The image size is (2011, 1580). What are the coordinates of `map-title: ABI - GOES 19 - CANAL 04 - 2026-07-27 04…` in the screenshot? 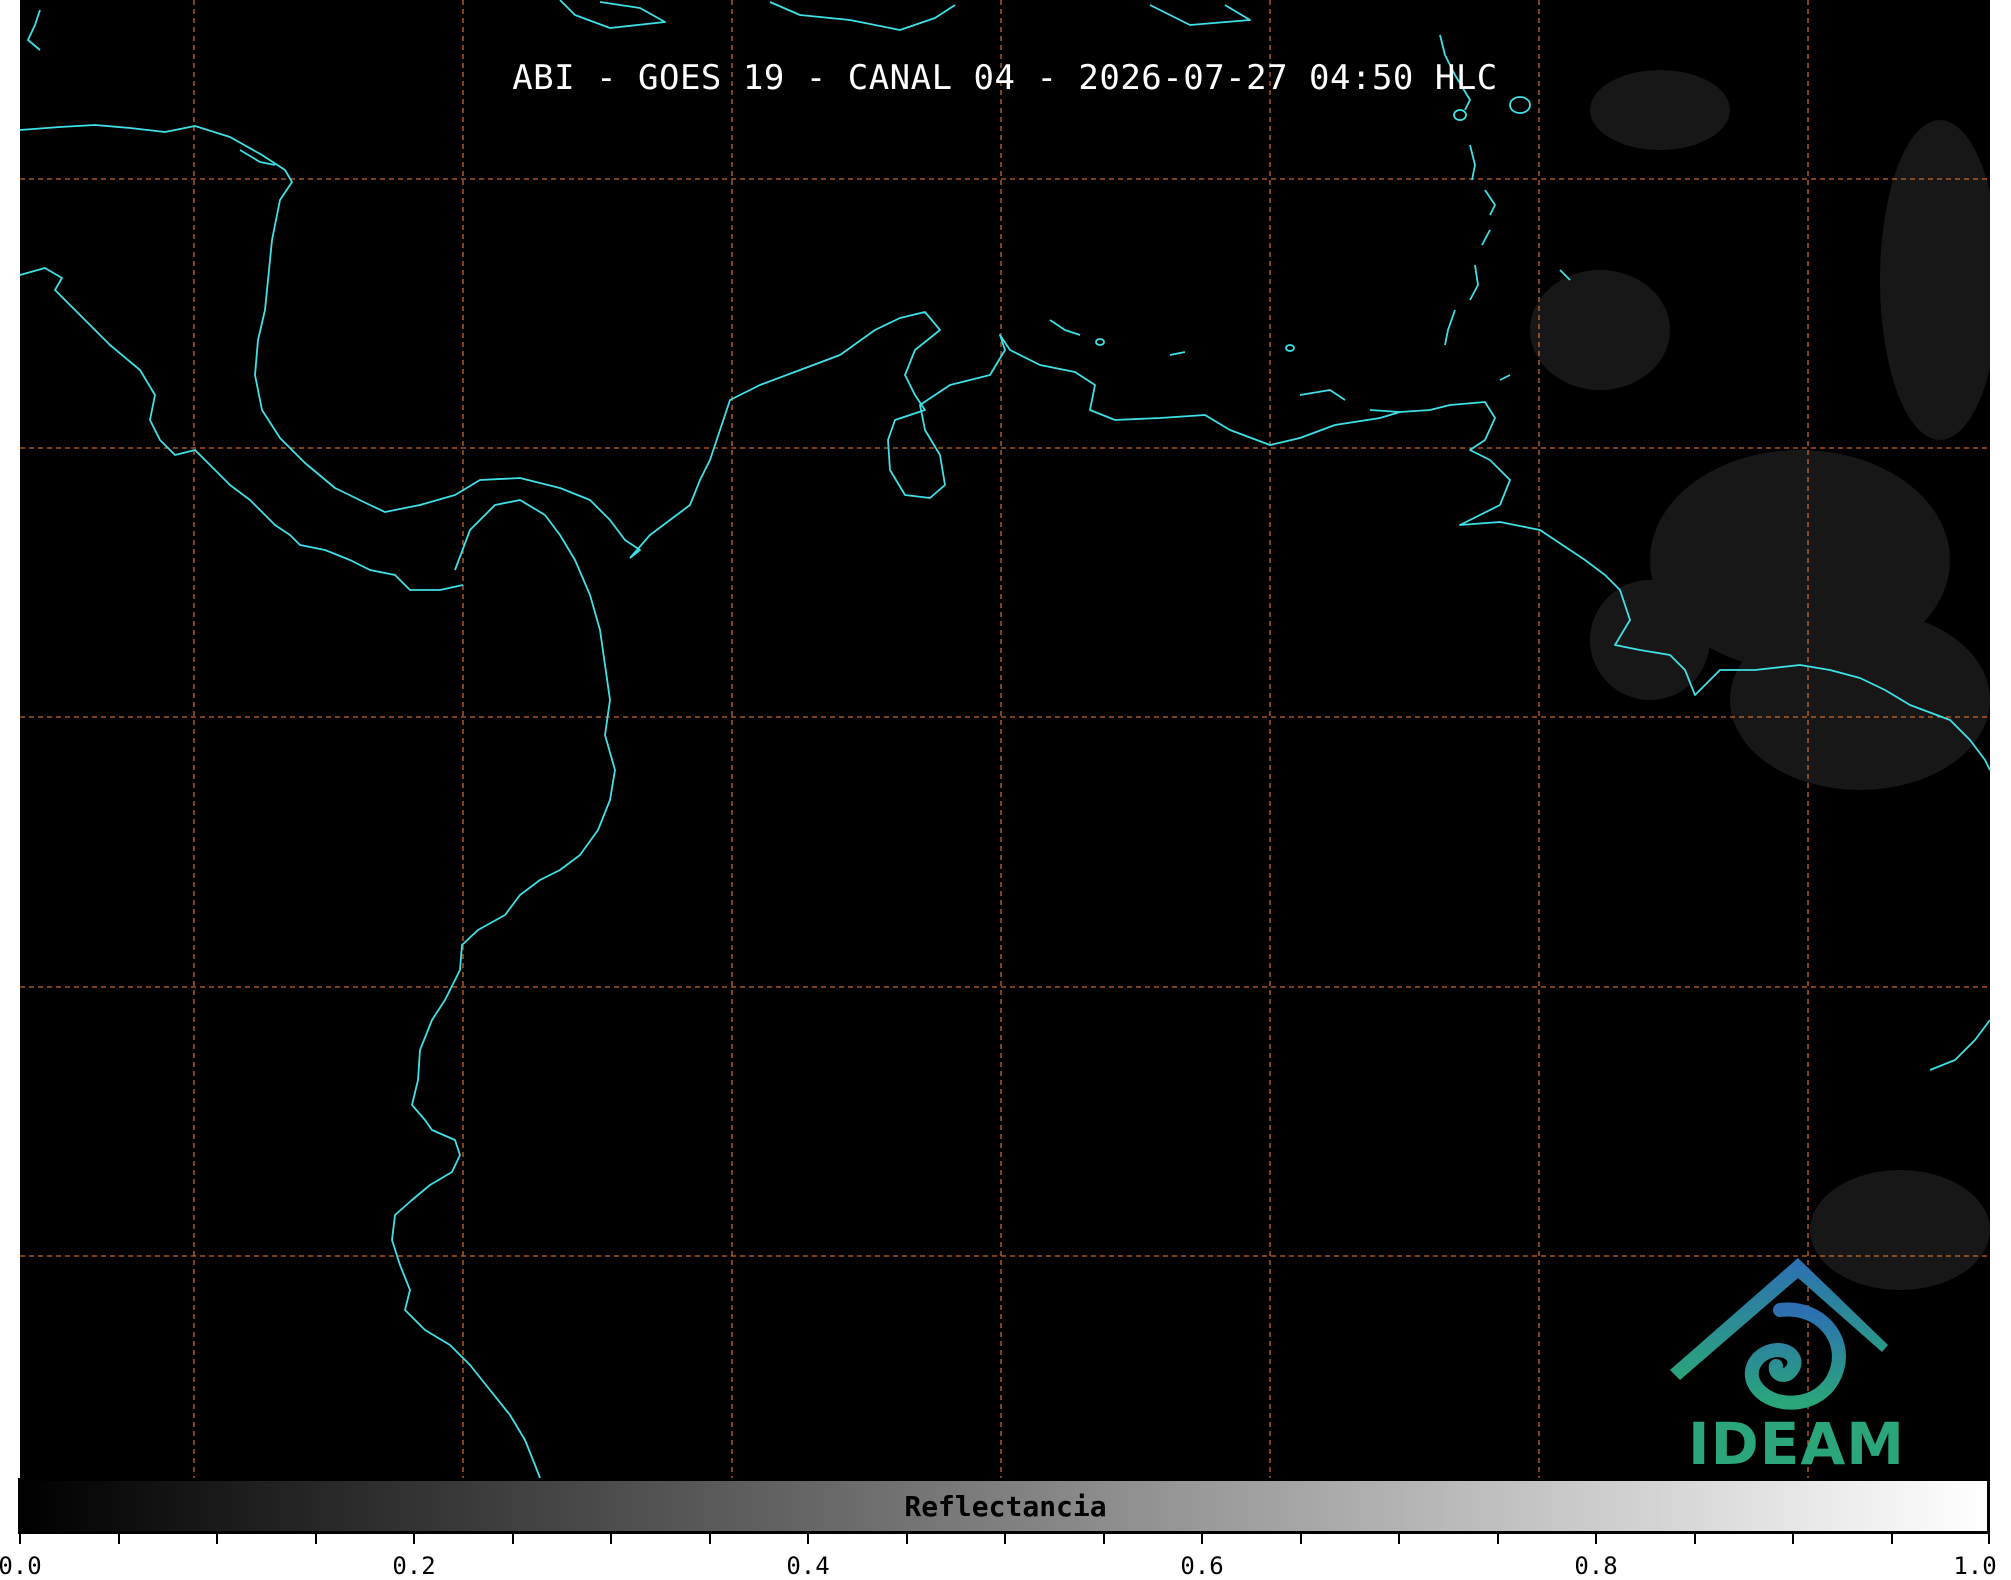 It's located at (1005, 78).